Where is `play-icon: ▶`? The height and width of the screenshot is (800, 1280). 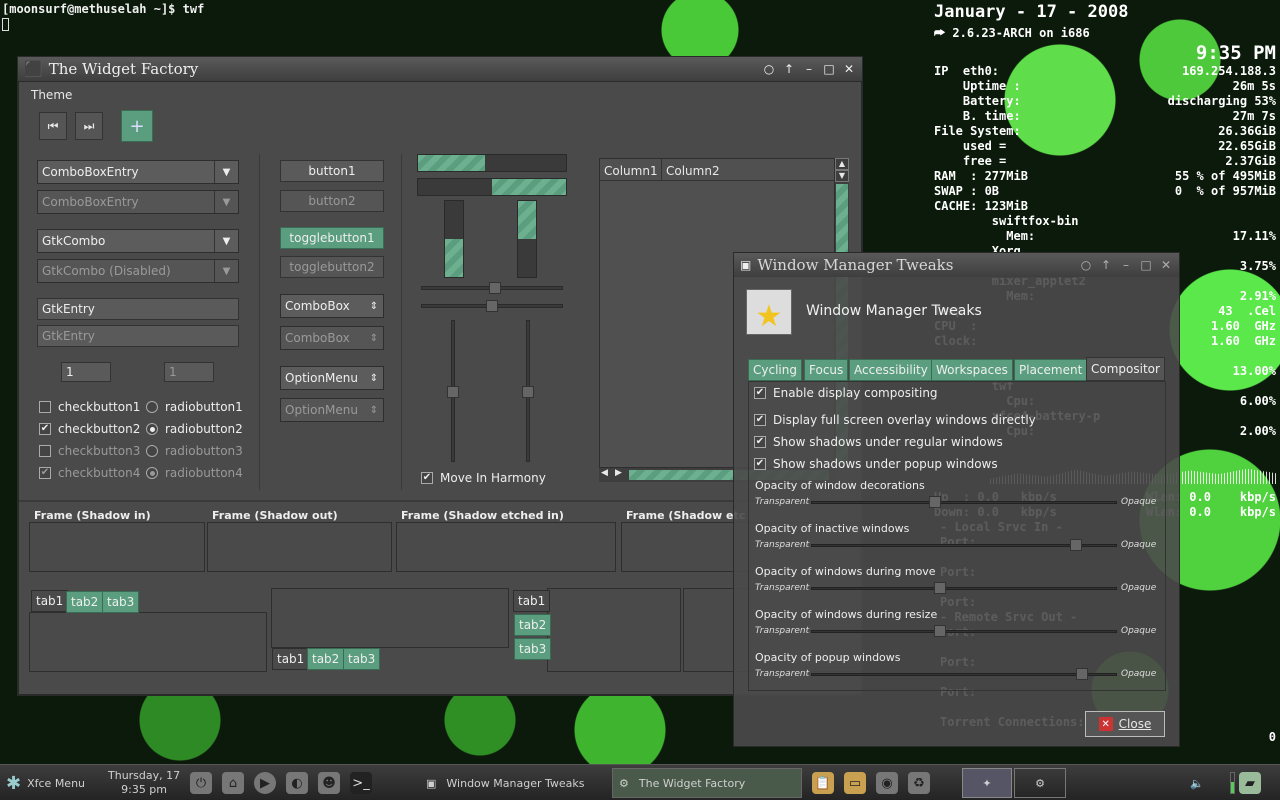 play-icon: ▶ is located at coordinates (265, 783).